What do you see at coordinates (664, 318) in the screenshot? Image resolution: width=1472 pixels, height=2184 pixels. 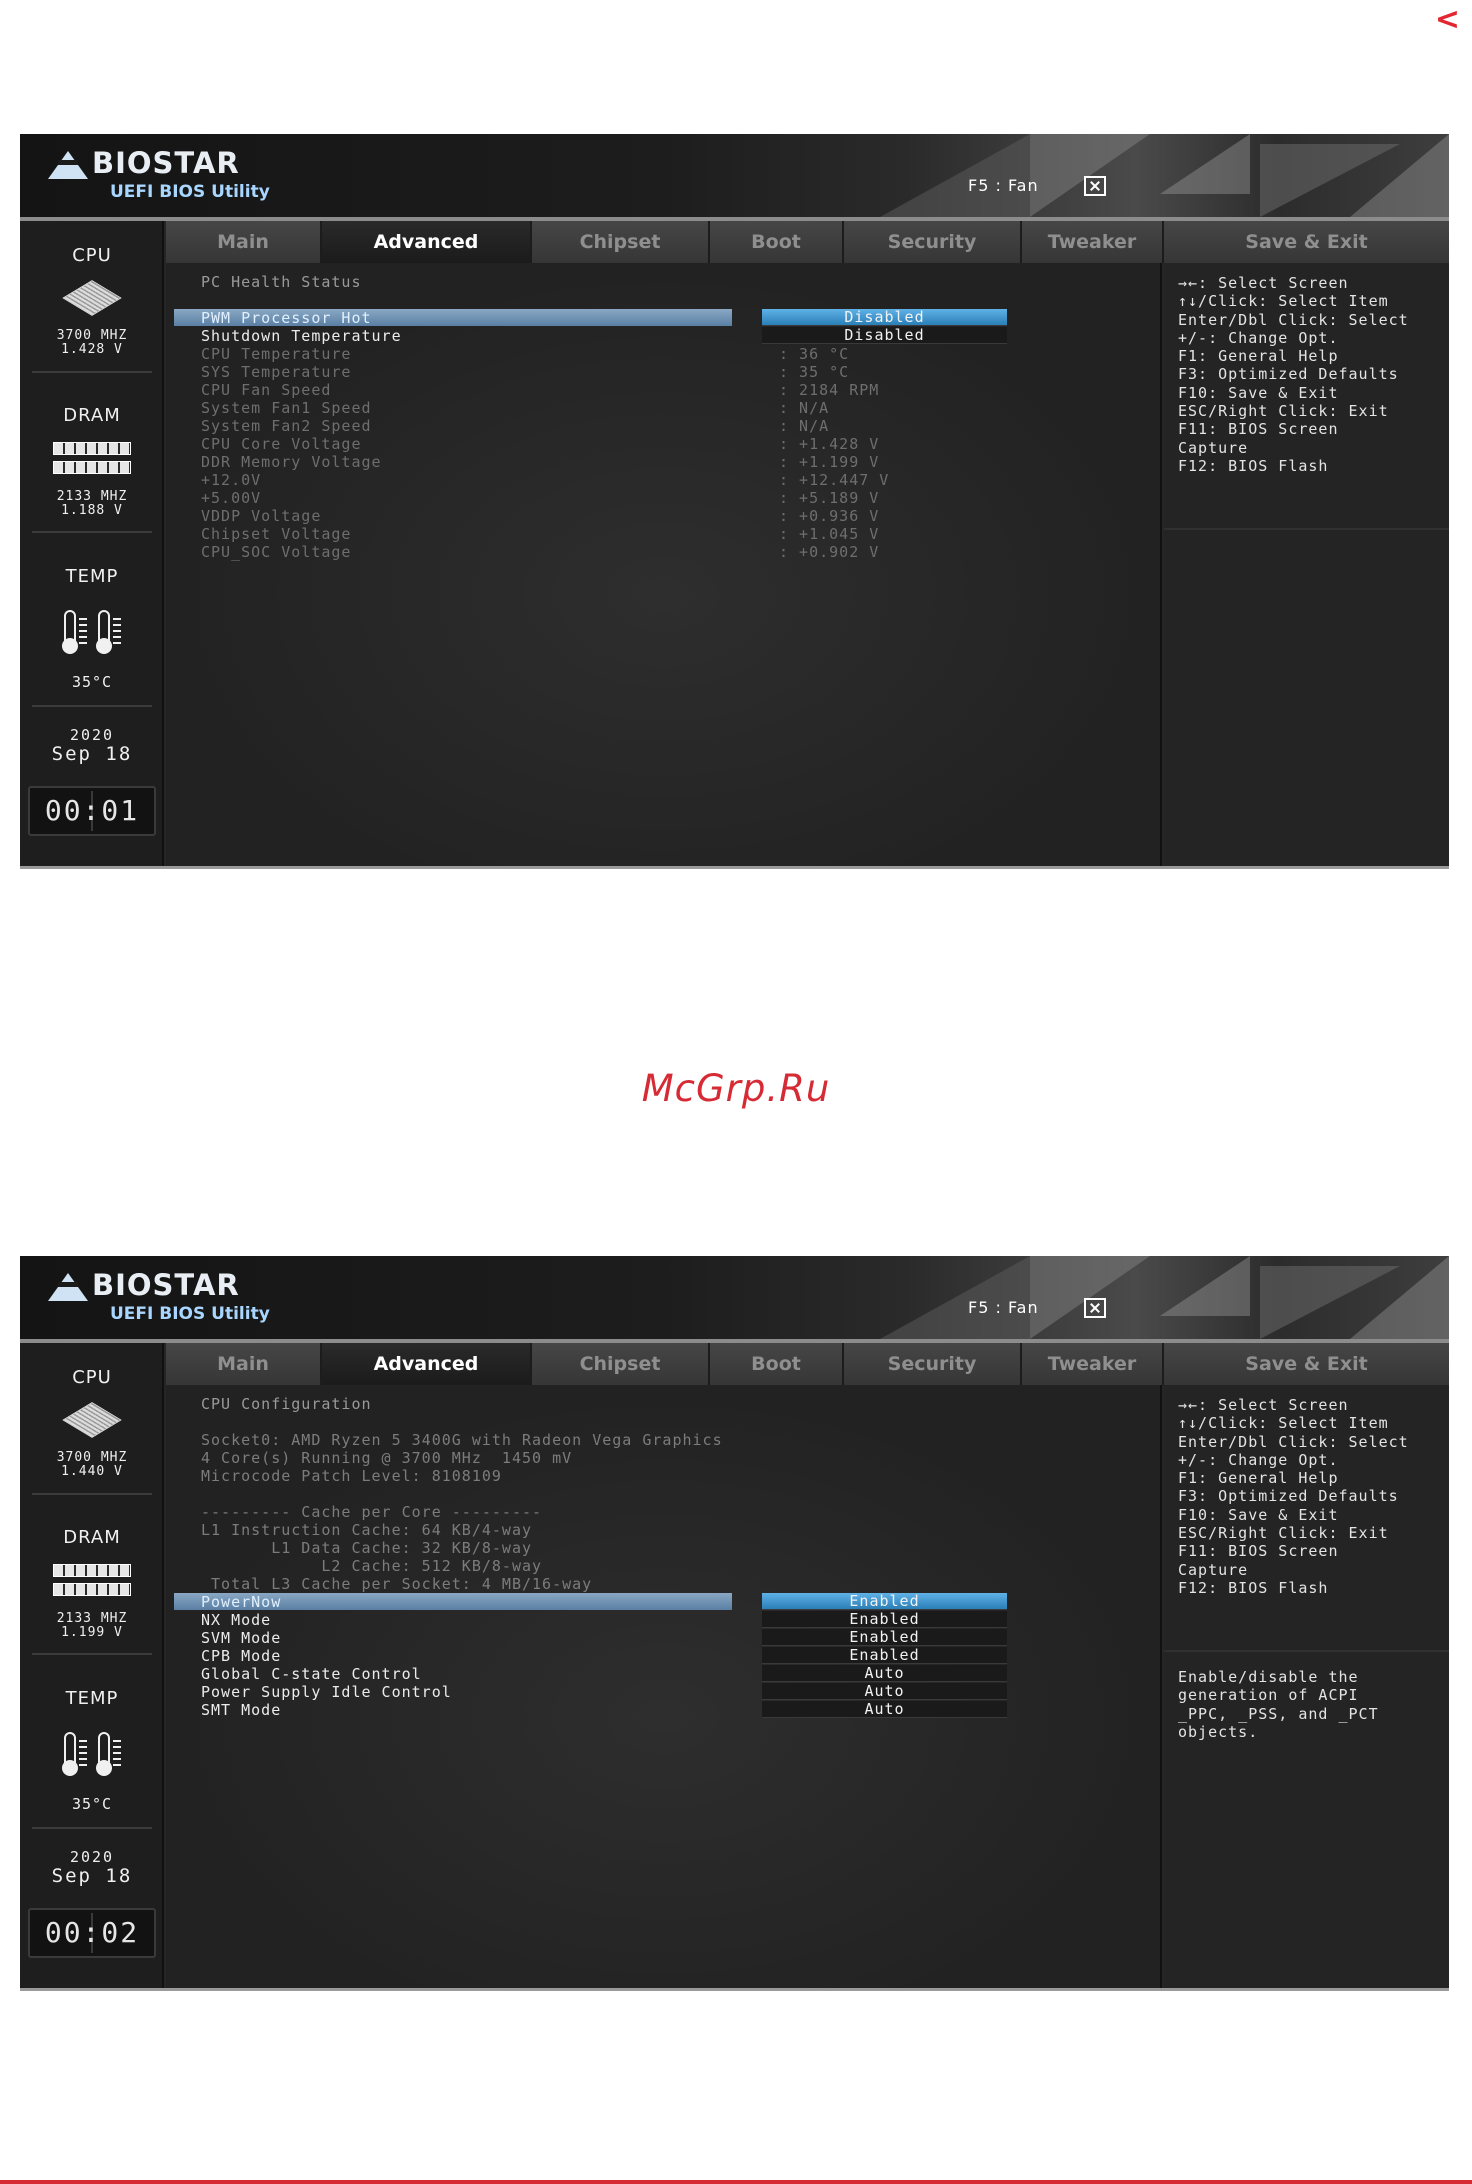 I see `setting-pwm-processor-hot: PWM Processor Hot Disabled` at bounding box center [664, 318].